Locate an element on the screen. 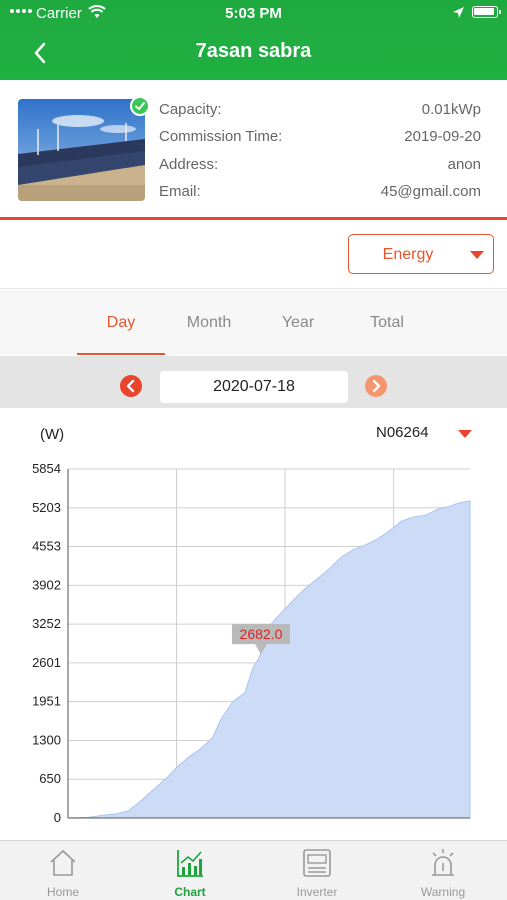 The image size is (507, 900). bottom-tab-bar: Home Chart Inverter Warning is located at coordinates (253, 870).